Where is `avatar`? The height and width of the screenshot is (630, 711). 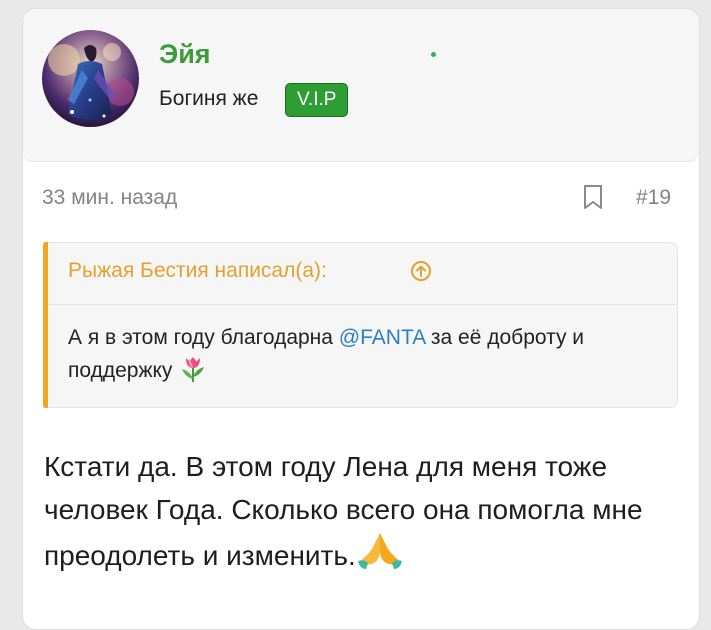 avatar is located at coordinates (90, 78).